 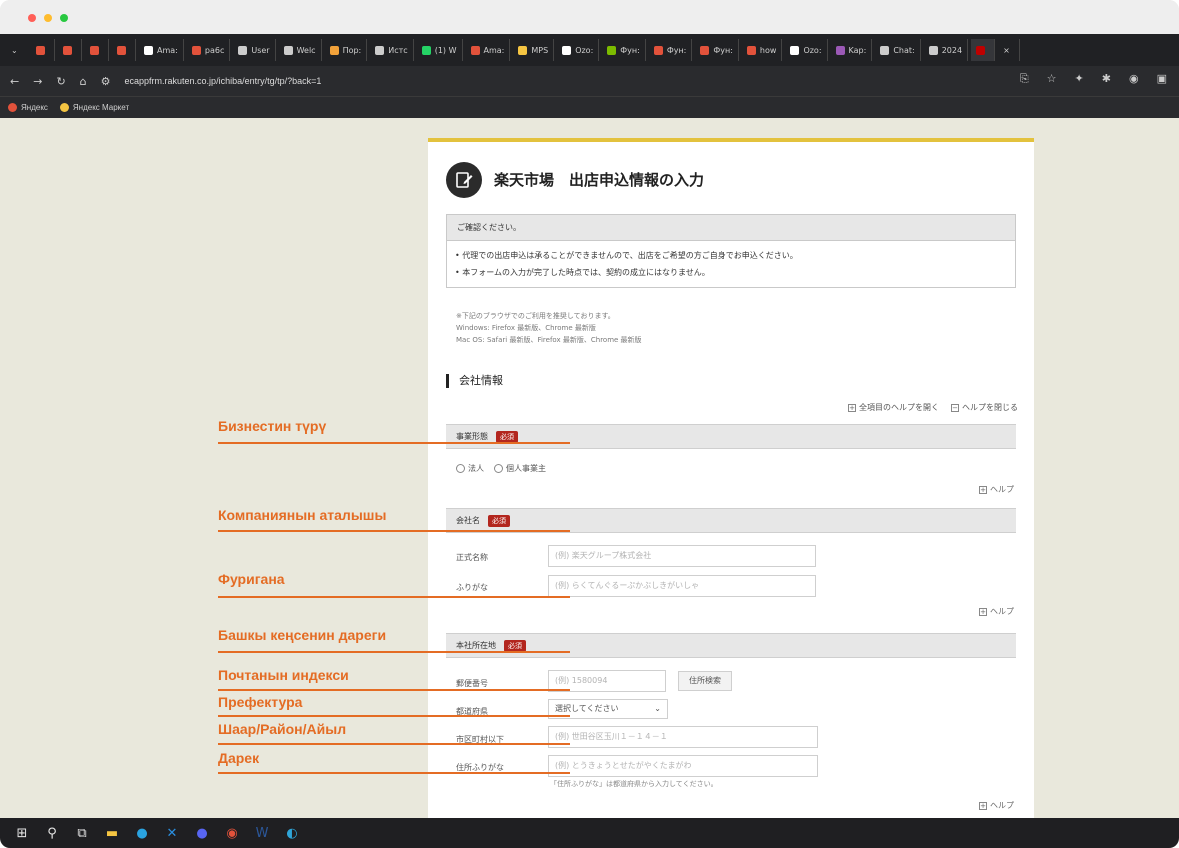 I want to click on browser-tab: User, so click(x=254, y=50).